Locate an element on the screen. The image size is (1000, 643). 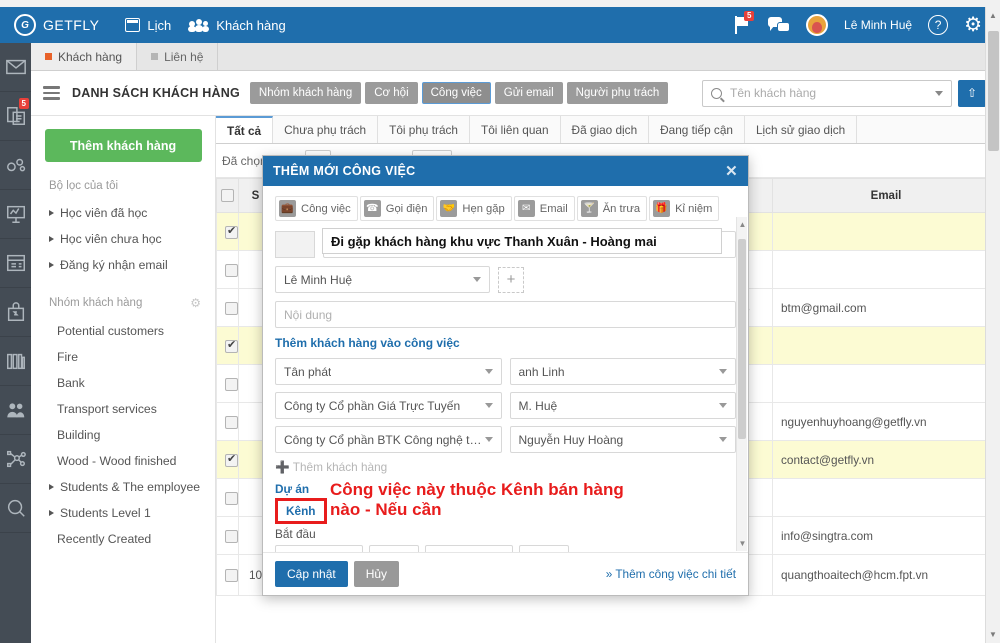
rail-item-gears is located at coordinates (15, 165).